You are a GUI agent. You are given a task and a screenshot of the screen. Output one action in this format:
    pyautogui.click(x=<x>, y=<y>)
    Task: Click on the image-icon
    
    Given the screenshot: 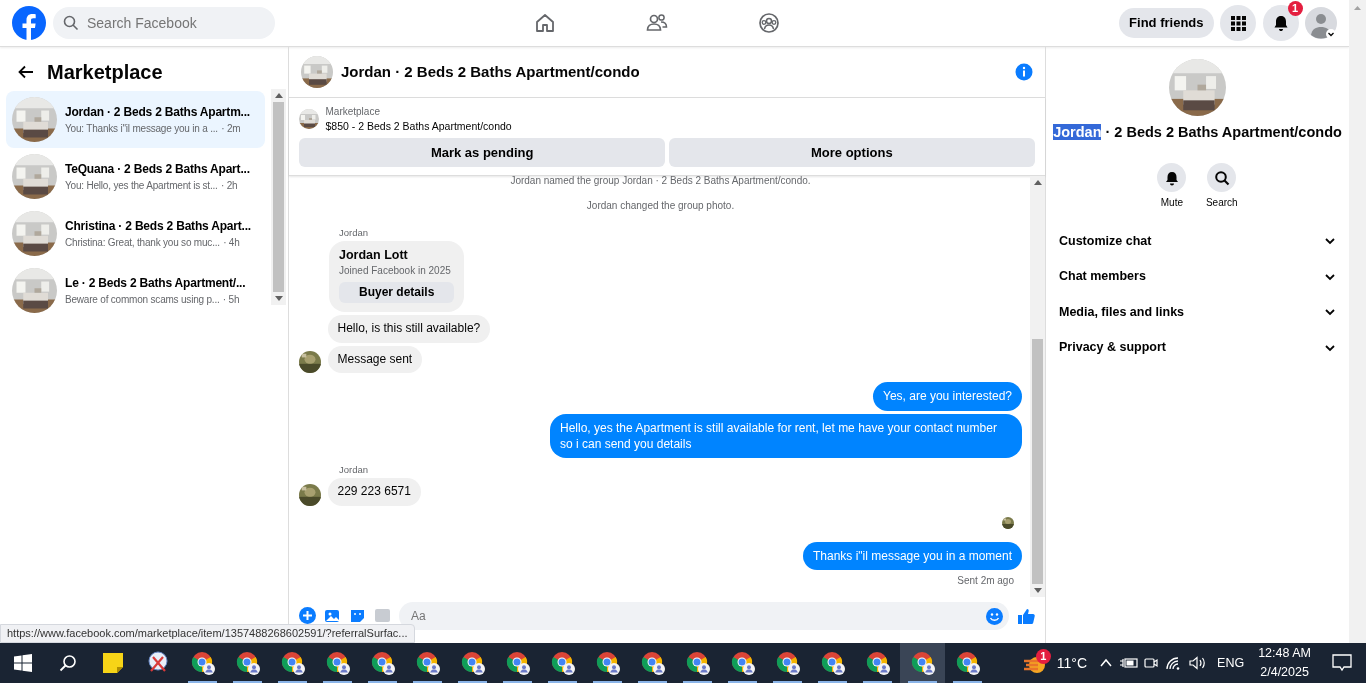 What is the action you would take?
    pyautogui.click(x=332, y=615)
    